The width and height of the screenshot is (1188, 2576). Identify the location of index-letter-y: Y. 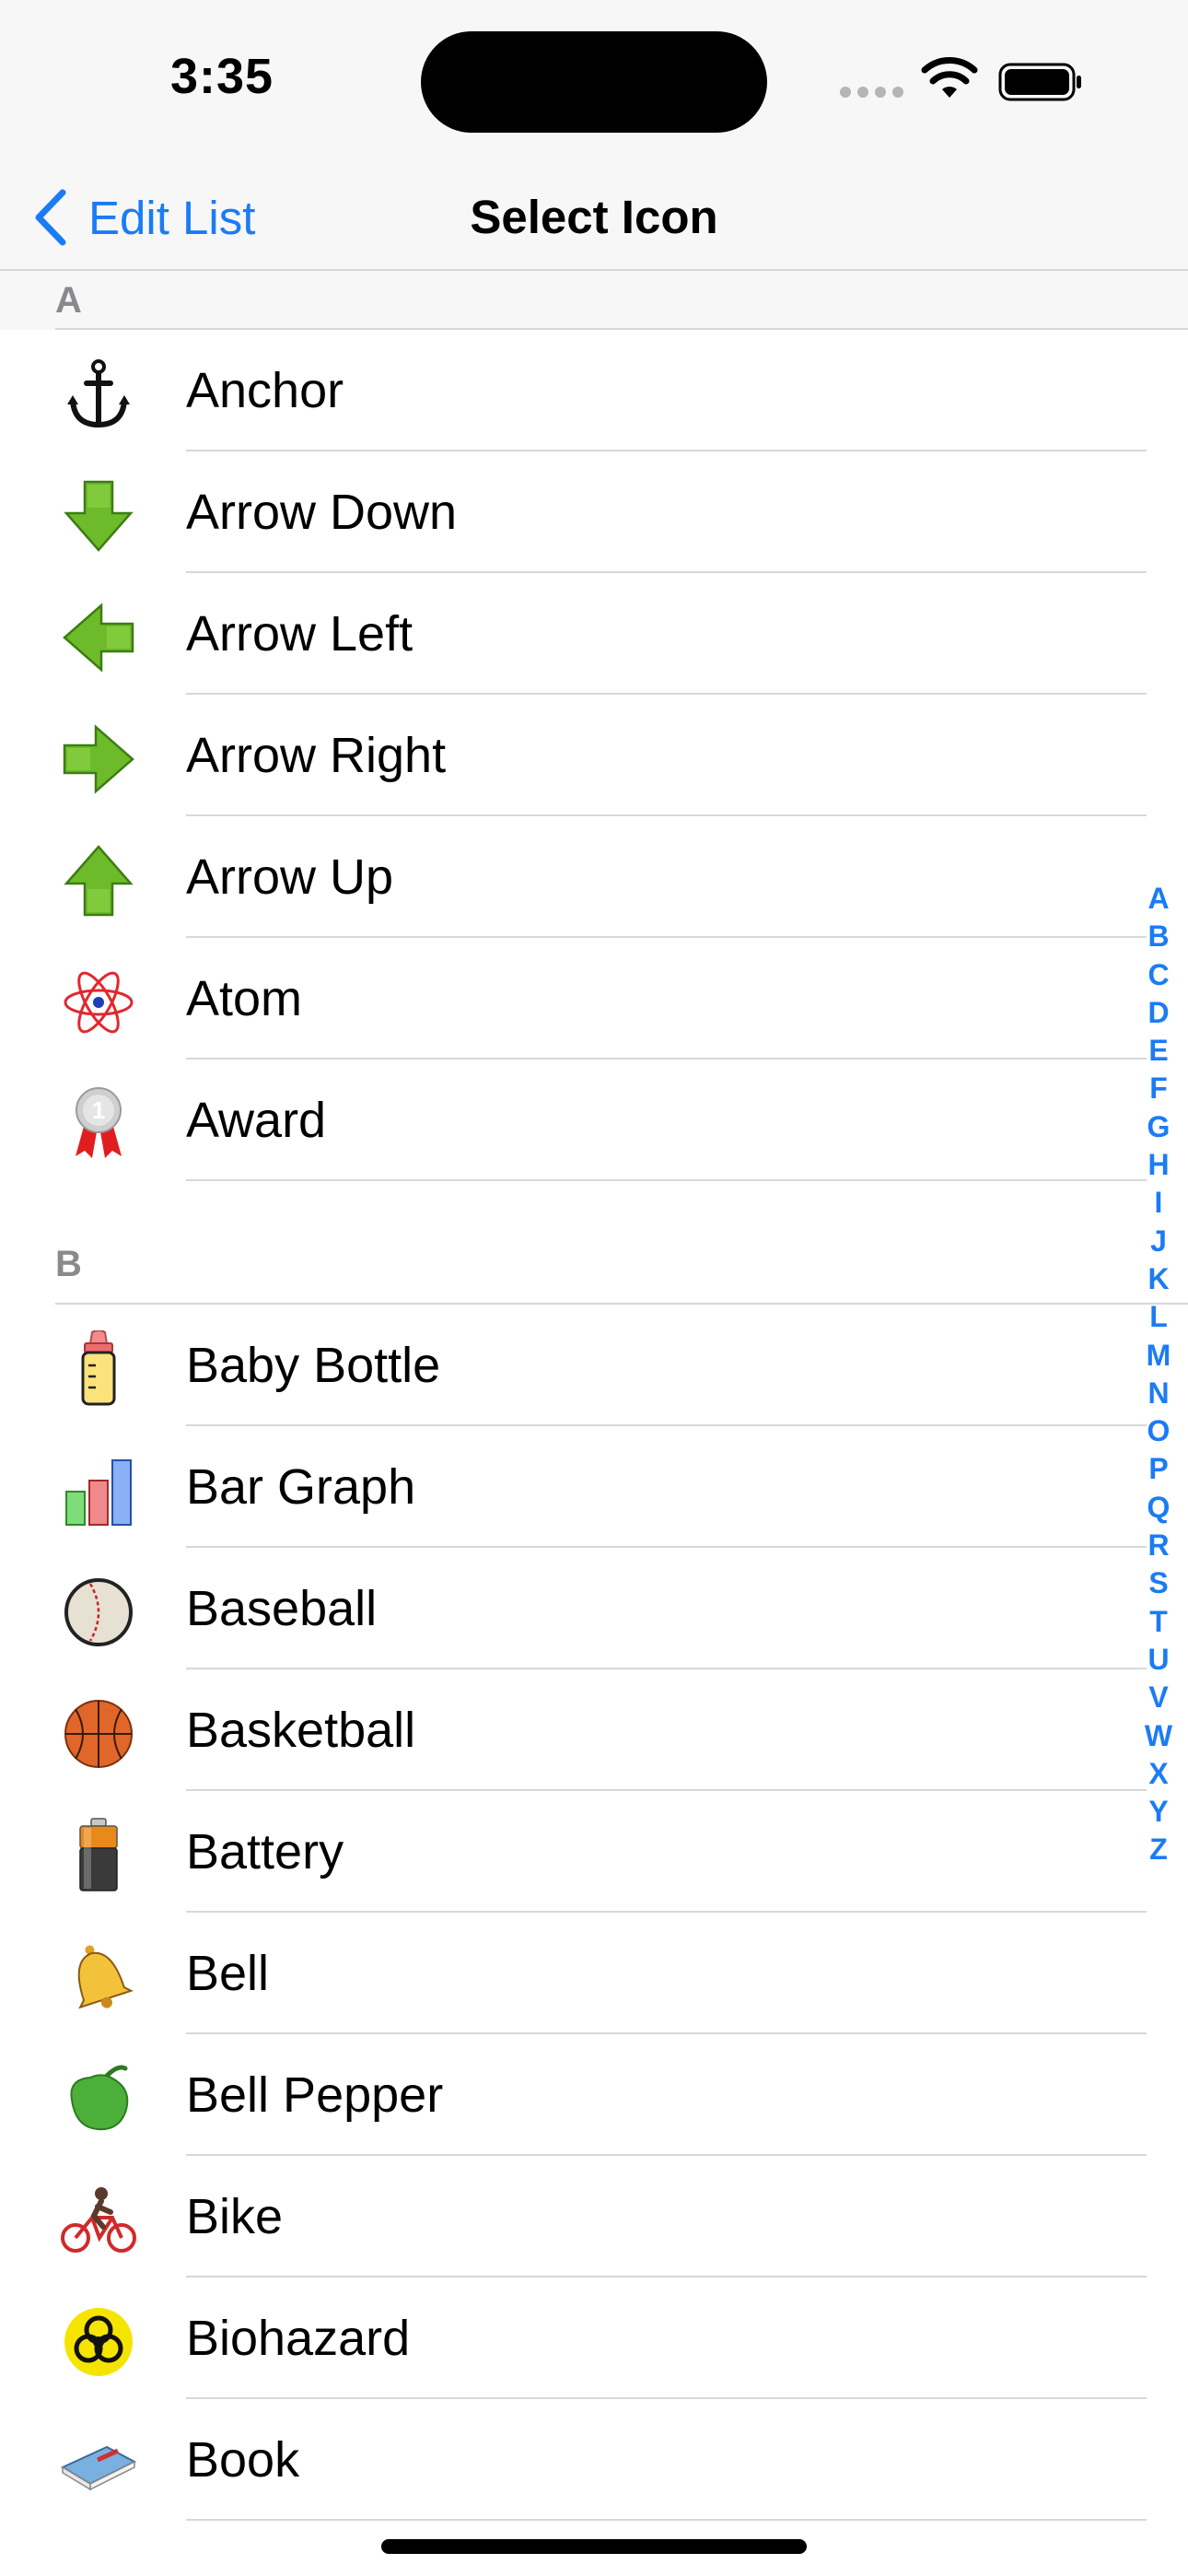
(1159, 1812).